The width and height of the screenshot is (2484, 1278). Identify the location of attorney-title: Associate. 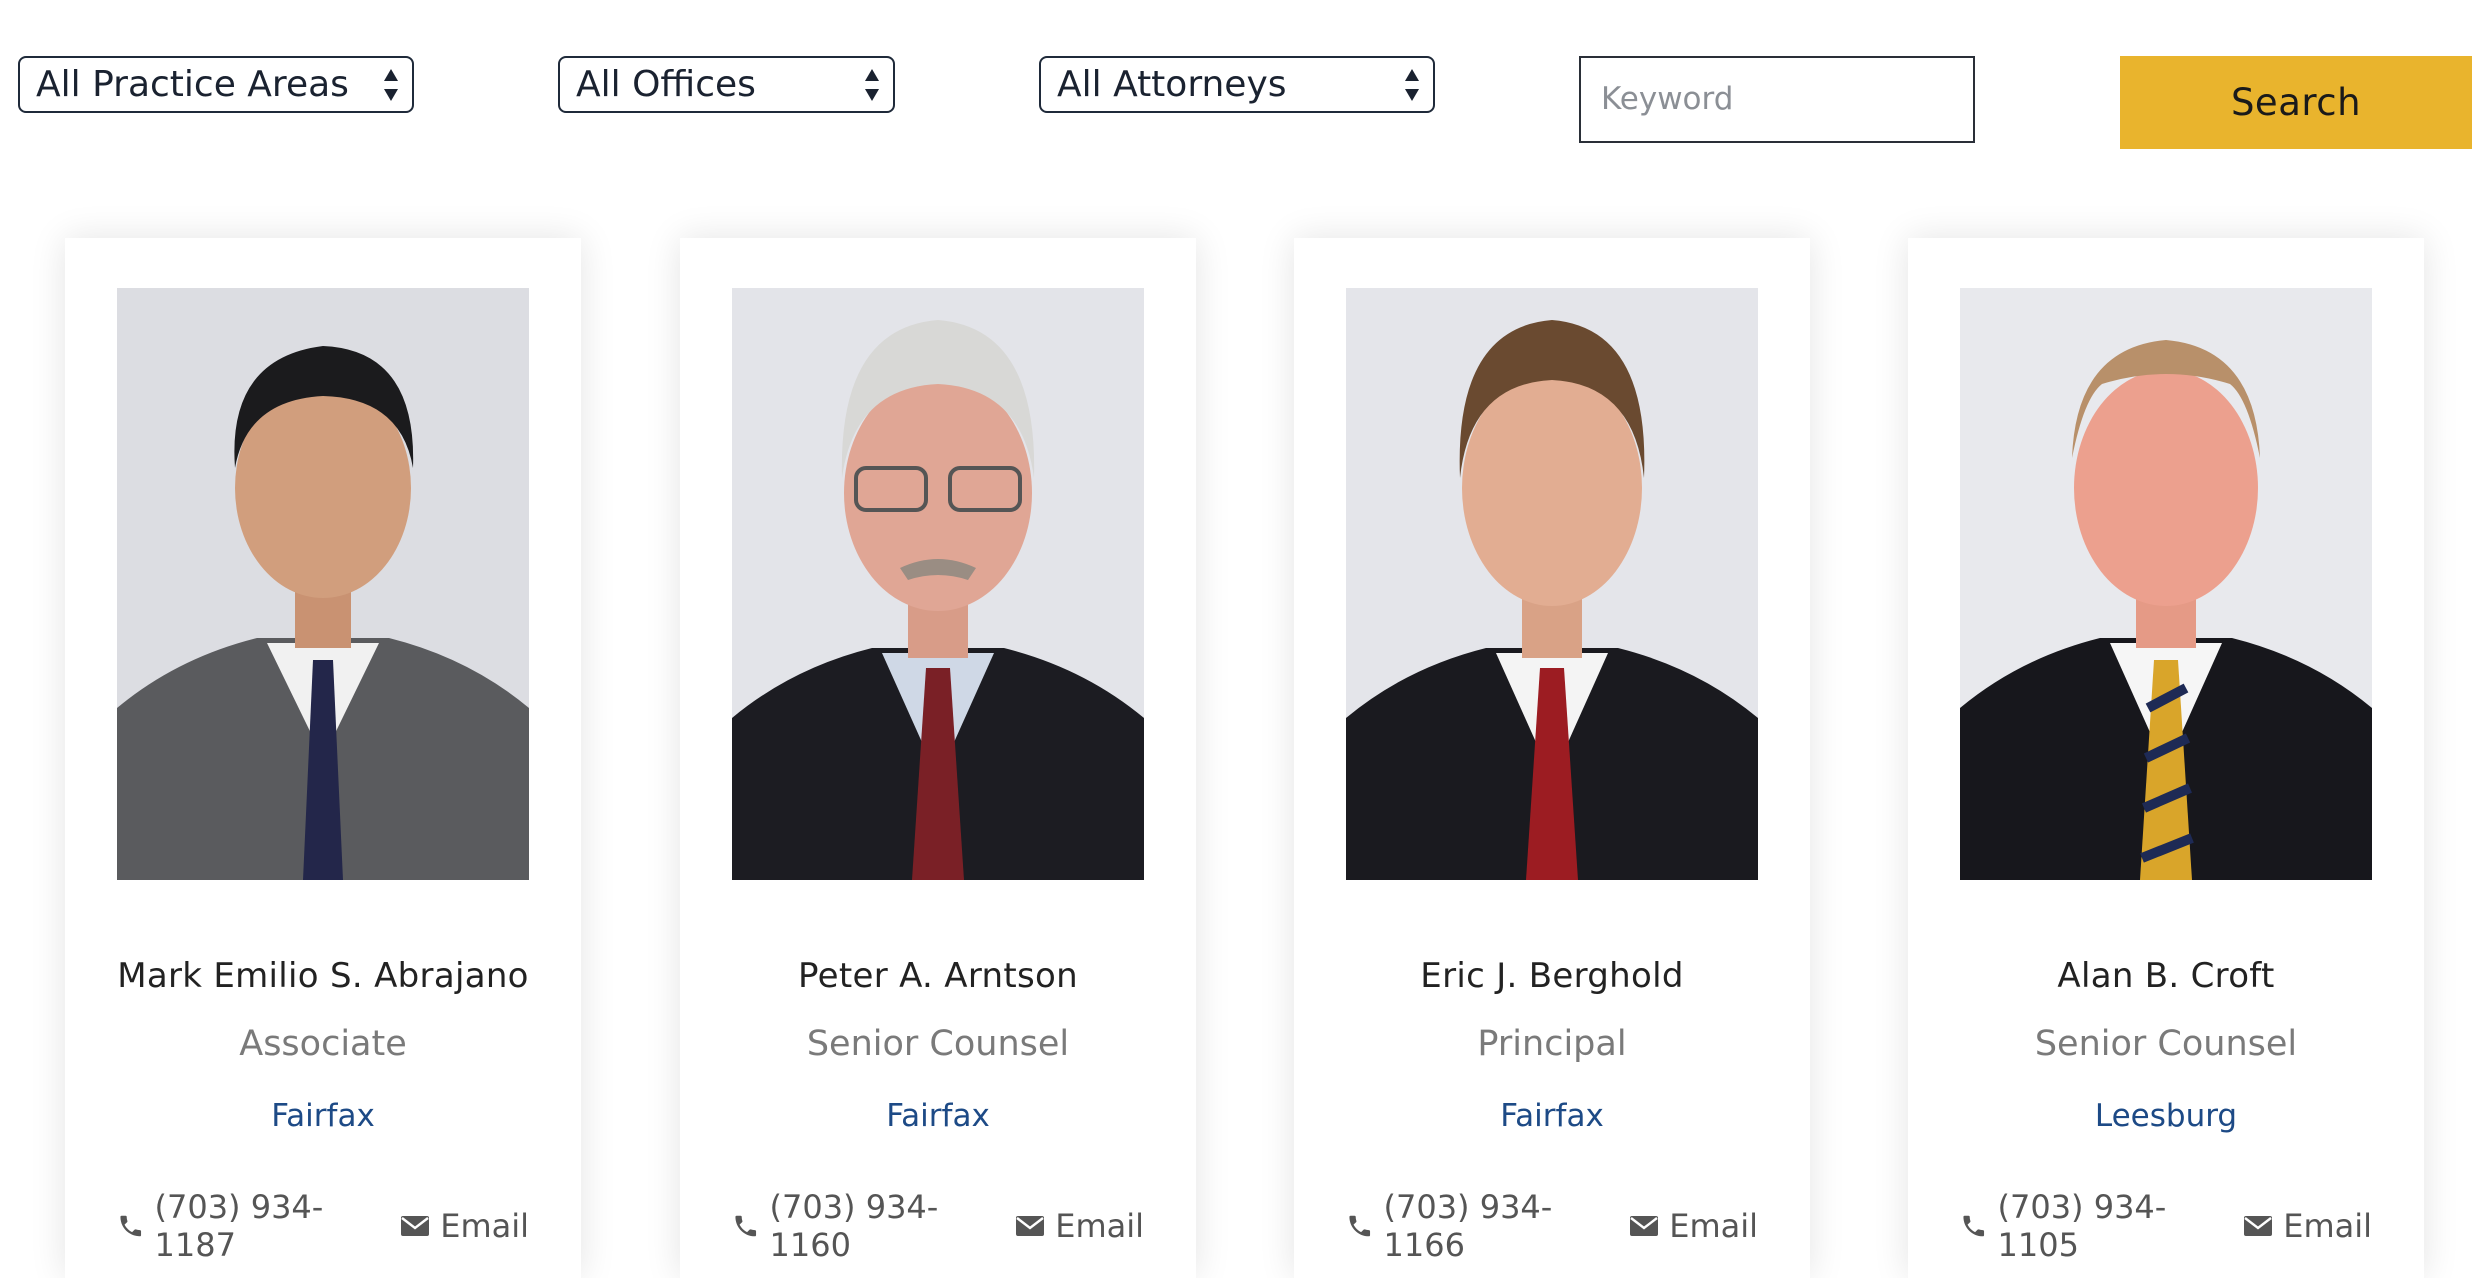
(323, 1044).